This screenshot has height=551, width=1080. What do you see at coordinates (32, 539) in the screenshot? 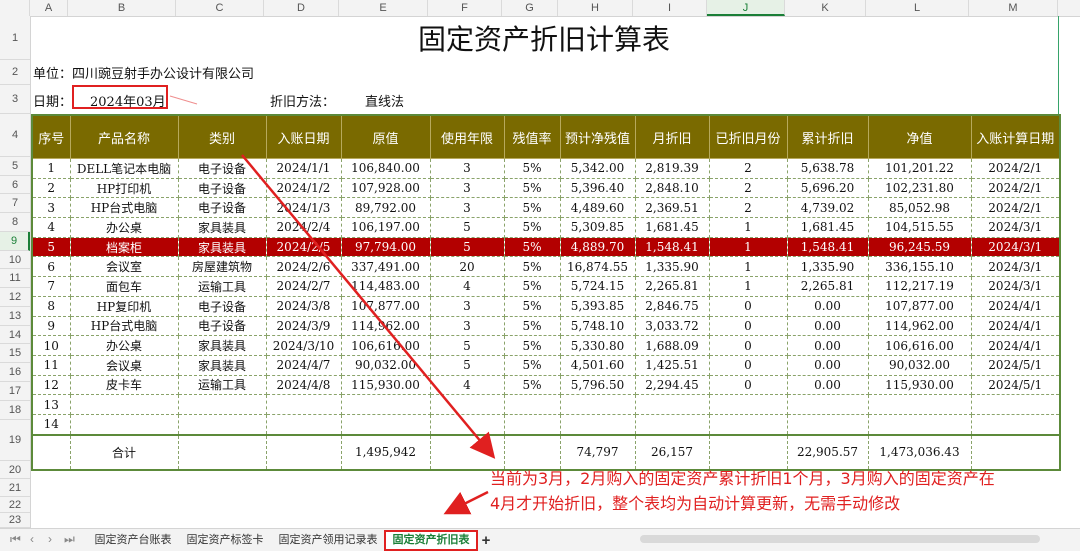
I see `prev-sheet-icon: ‹` at bounding box center [32, 539].